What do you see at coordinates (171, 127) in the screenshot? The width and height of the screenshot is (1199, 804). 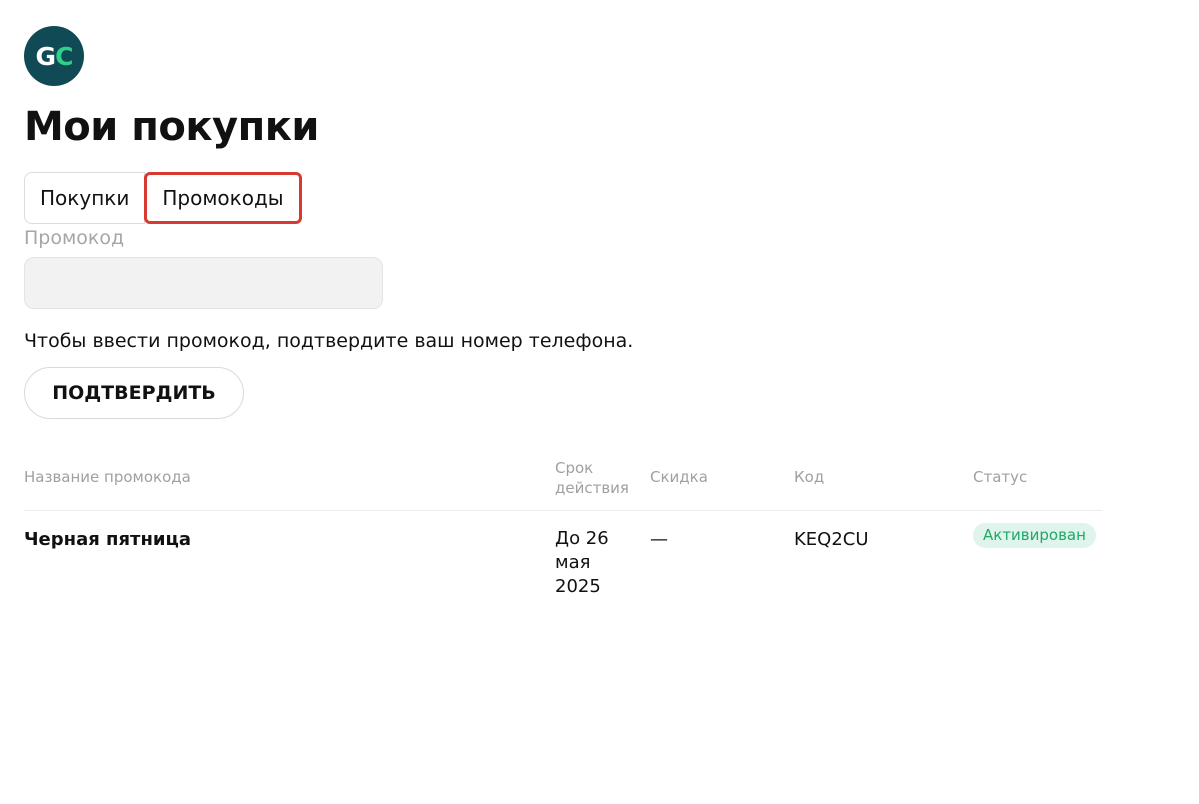 I see `page-title: Мои покупки` at bounding box center [171, 127].